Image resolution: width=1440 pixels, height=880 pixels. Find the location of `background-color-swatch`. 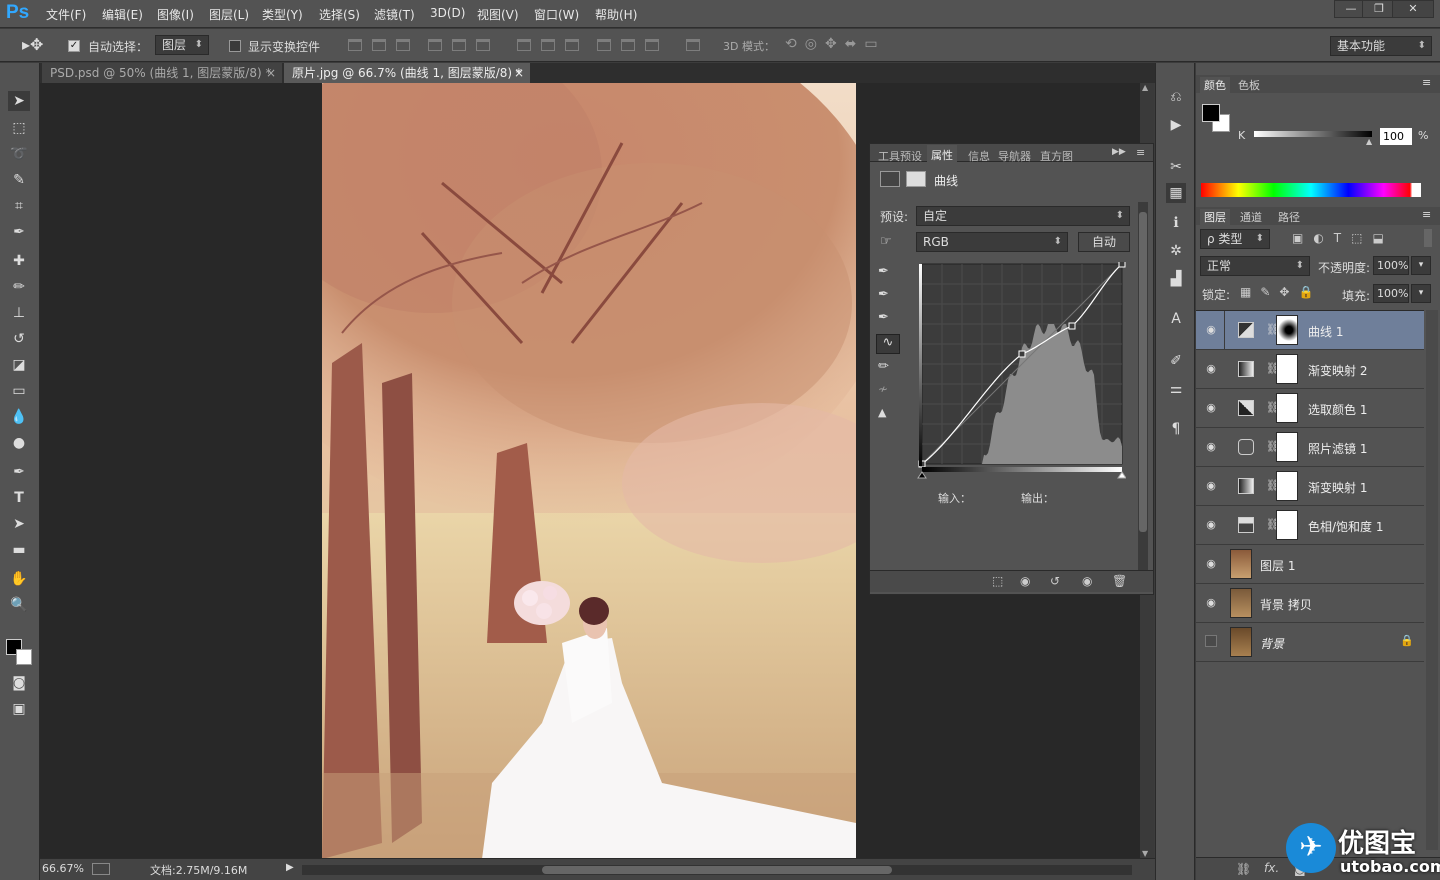

background-color-swatch is located at coordinates (24, 657).